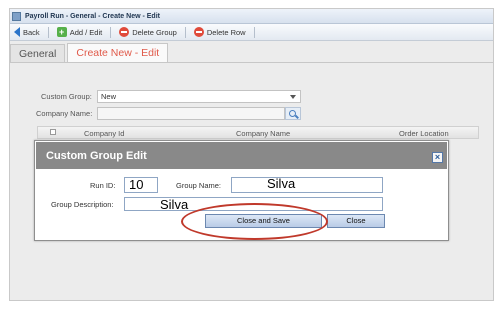 The height and width of the screenshot is (309, 502). I want to click on back-button-label: Back, so click(31, 32).